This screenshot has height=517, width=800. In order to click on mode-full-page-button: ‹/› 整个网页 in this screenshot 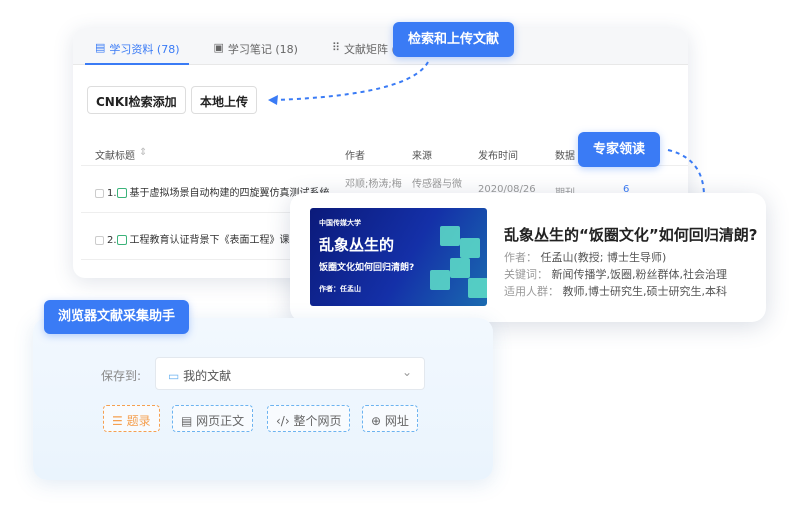, I will do `click(309, 418)`.